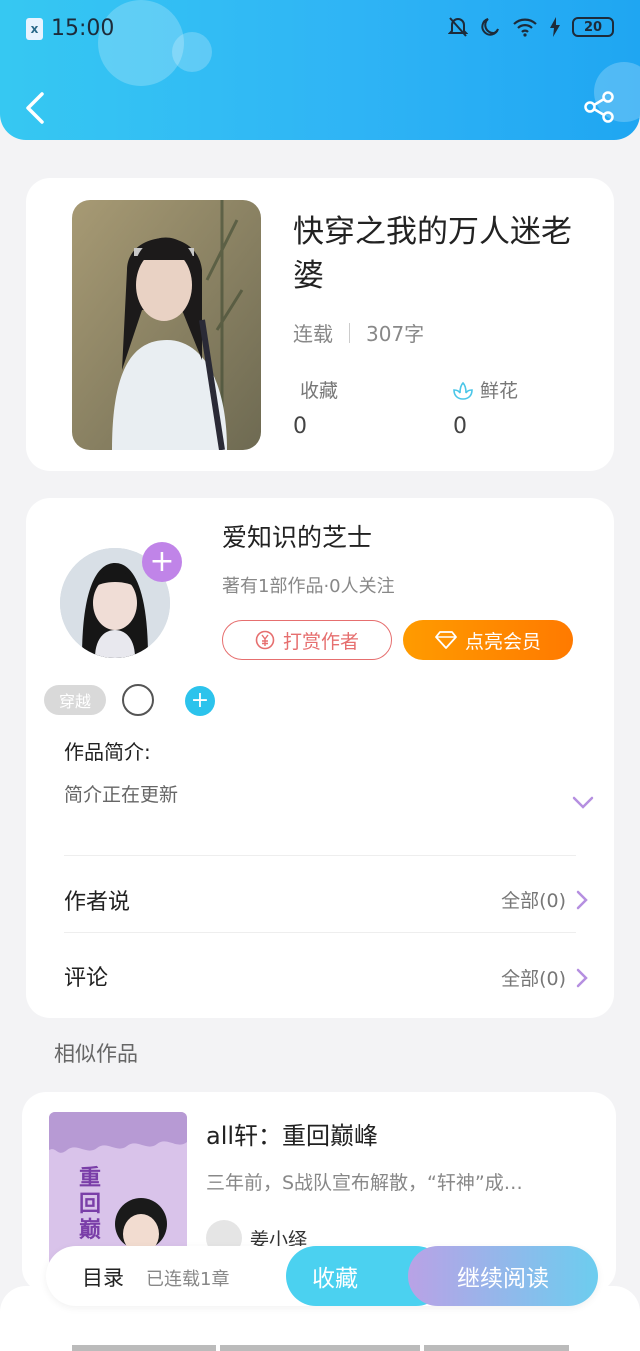 The width and height of the screenshot is (640, 1351). Describe the element at coordinates (300, 426) in the screenshot. I see `collect-count: 0` at that location.